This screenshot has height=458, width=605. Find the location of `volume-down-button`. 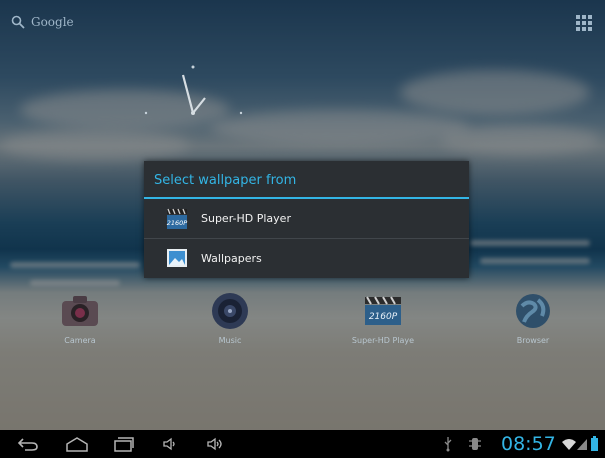

volume-down-button is located at coordinates (170, 444).